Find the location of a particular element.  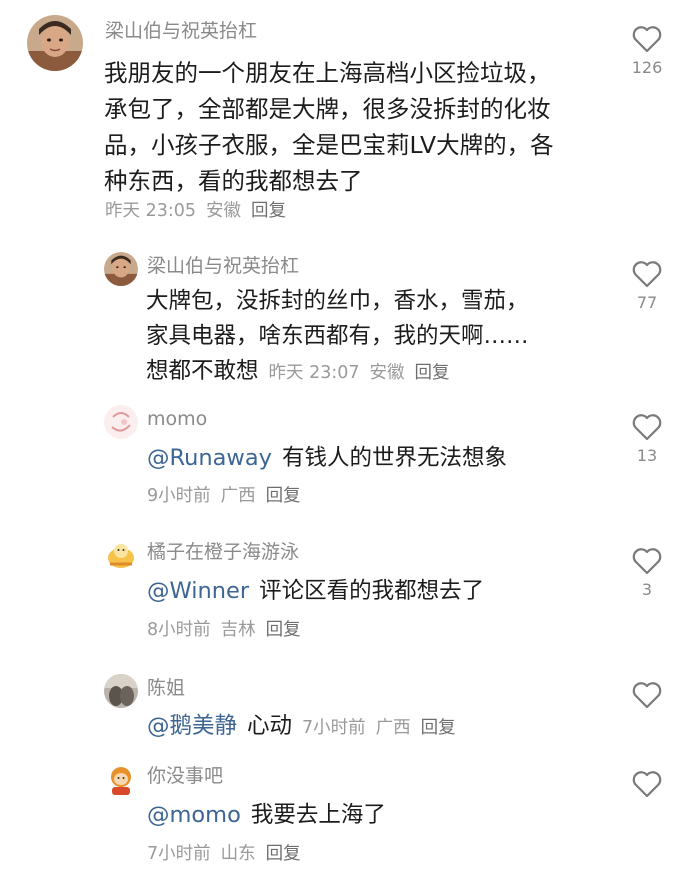

comment-text-line: 种东西，看的我都想去了 is located at coordinates (233, 181).